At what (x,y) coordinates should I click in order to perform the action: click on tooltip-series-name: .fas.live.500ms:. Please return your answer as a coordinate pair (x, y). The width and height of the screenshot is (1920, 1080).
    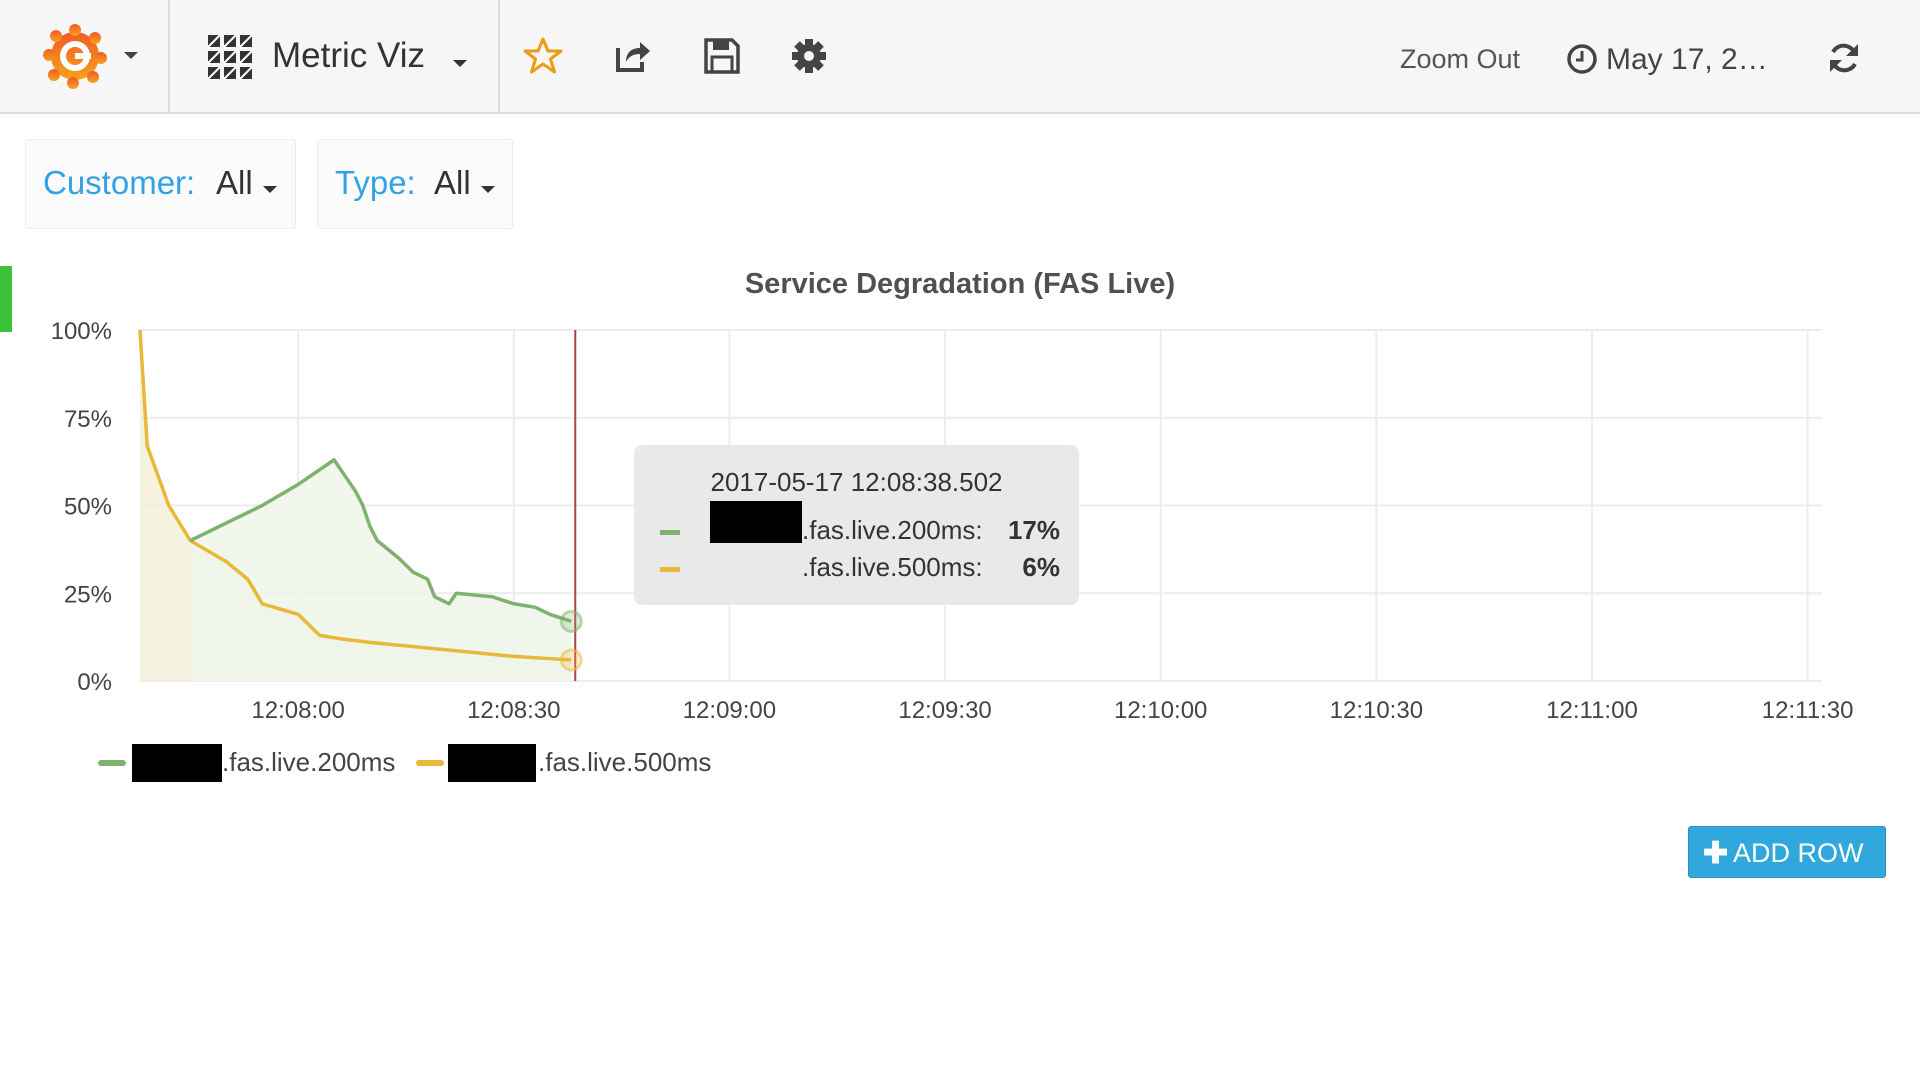
    Looking at the image, I should click on (892, 567).